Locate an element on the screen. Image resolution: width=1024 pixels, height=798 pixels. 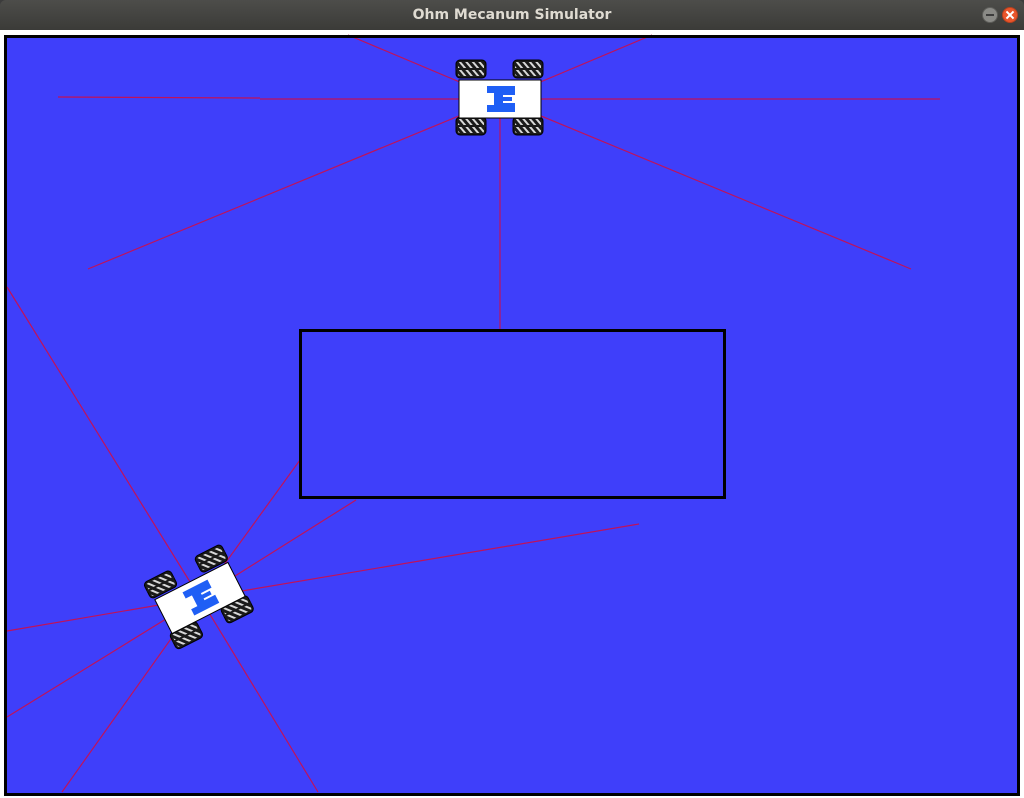
close-button is located at coordinates (1010, 15).